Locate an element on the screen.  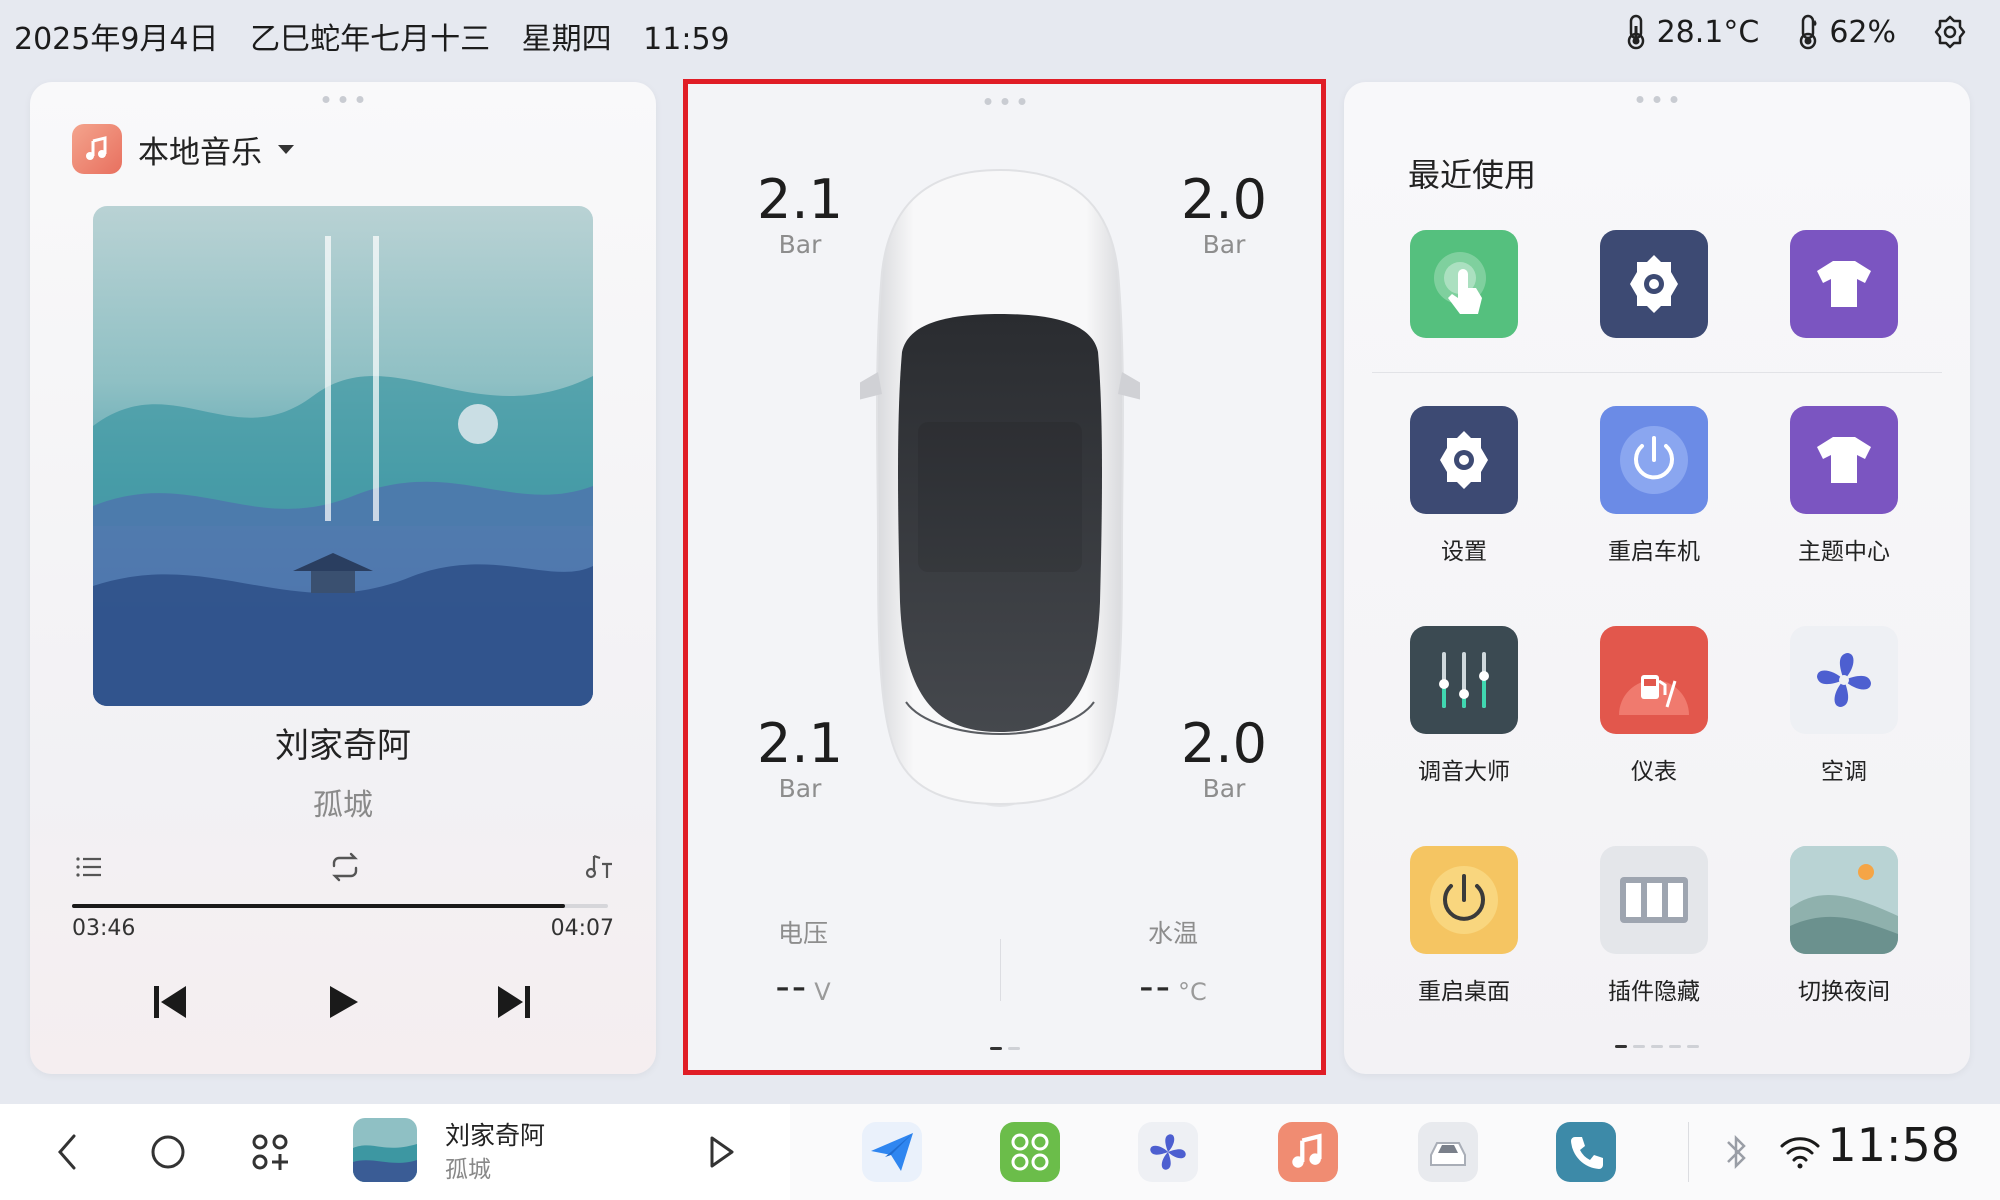
previous-track-button is located at coordinates (170, 1004).